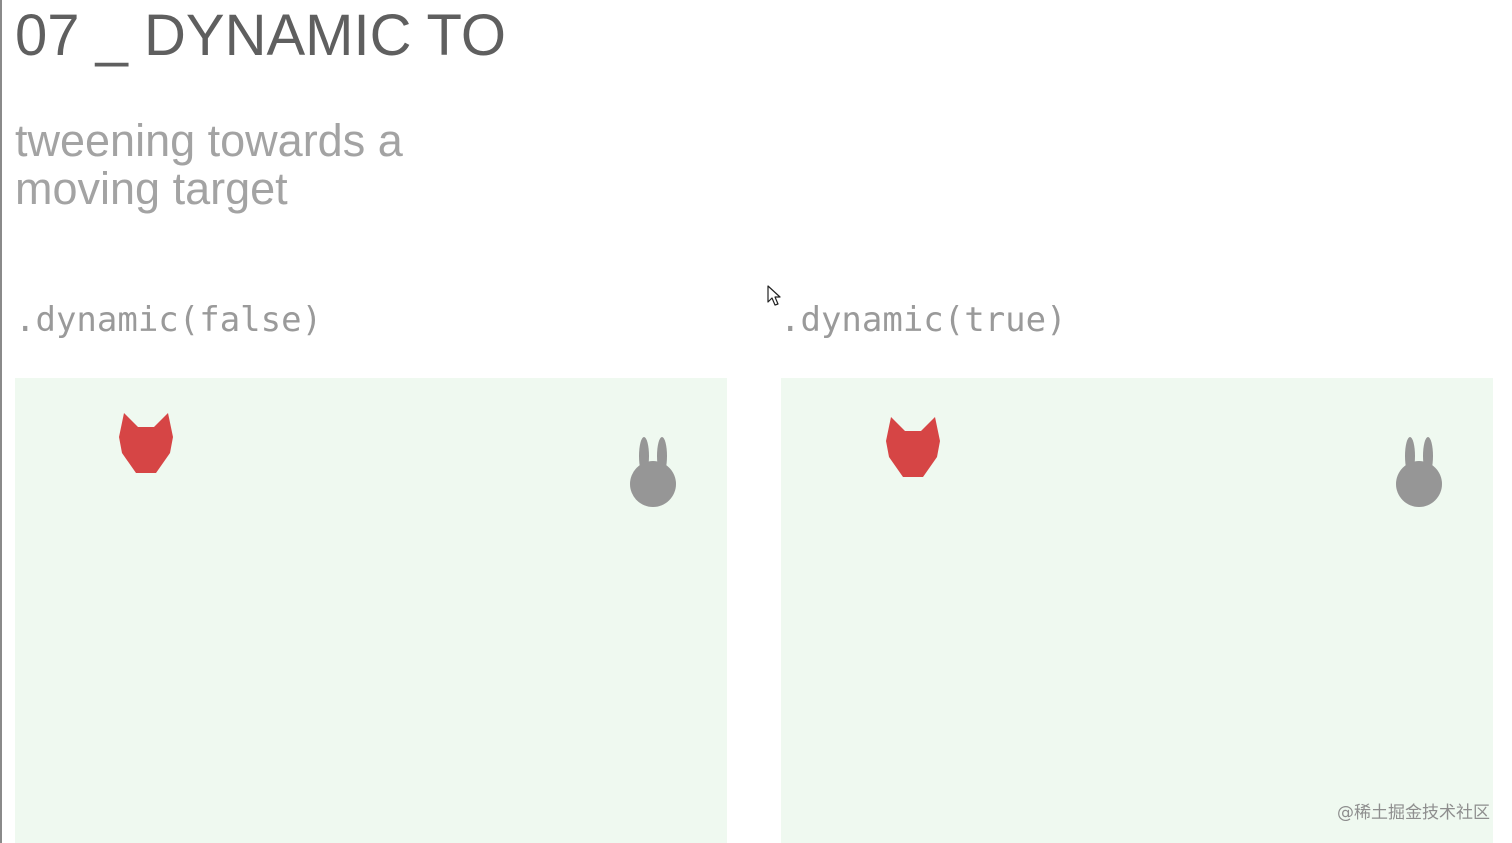 The image size is (1512, 843). Describe the element at coordinates (169, 320) in the screenshot. I see `demo-label-dynamic-false: .dynamic(false)` at that location.